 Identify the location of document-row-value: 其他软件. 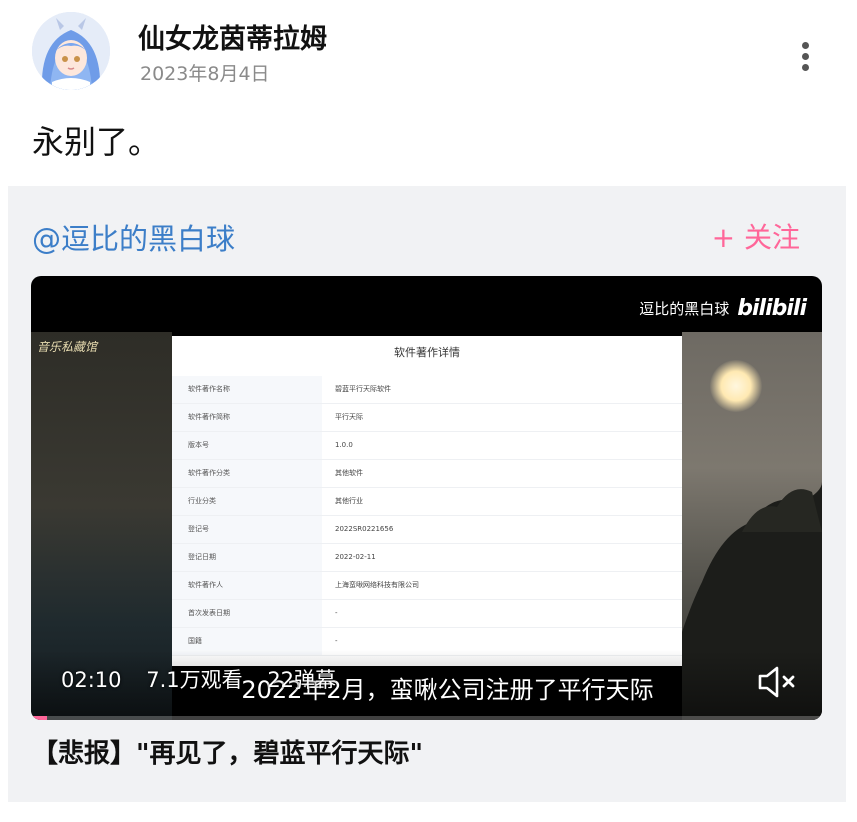
(349, 473).